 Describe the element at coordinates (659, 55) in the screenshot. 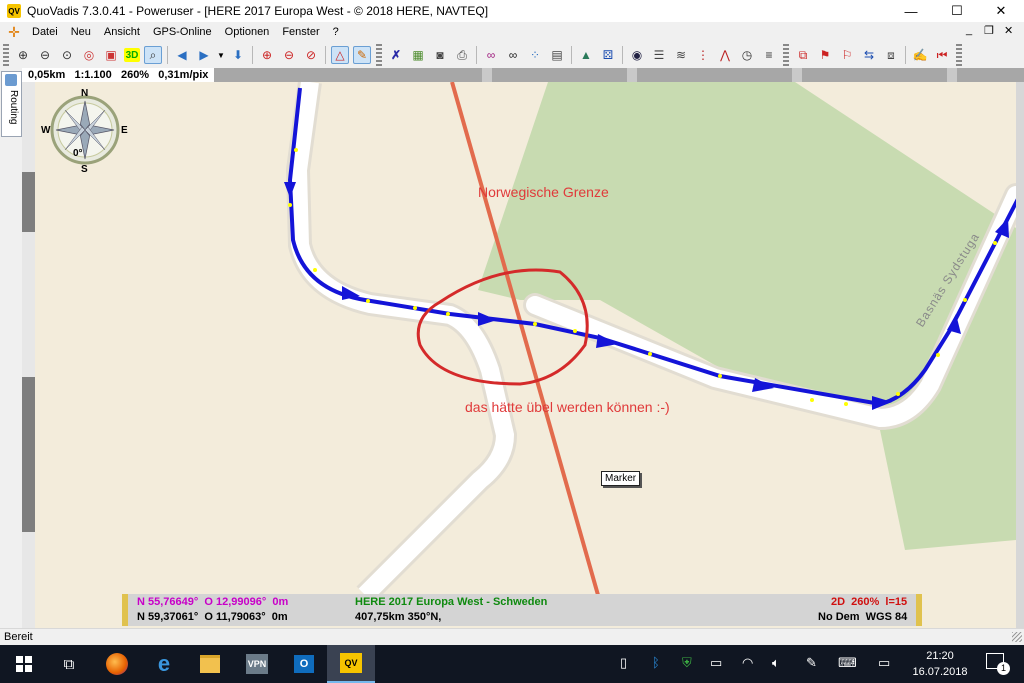

I see `track-list-icon: ☰` at that location.